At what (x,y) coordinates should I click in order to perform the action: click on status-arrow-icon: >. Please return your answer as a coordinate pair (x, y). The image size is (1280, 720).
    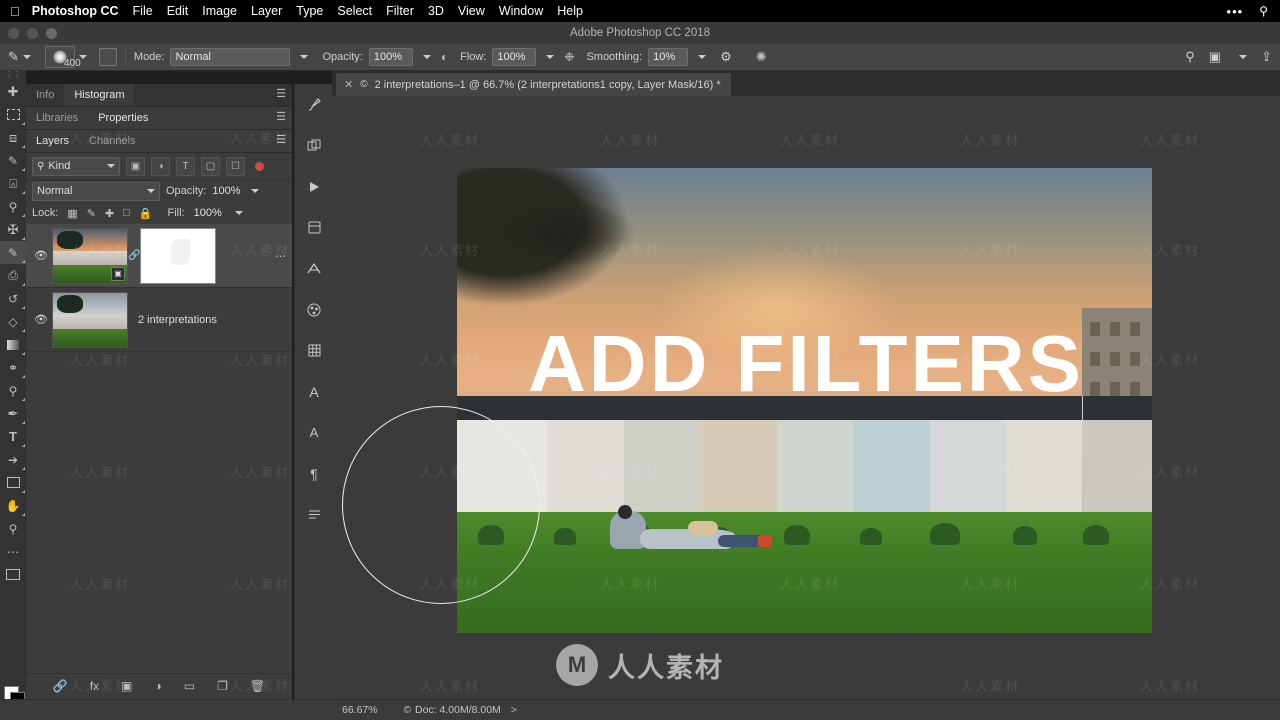
    Looking at the image, I should click on (514, 710).